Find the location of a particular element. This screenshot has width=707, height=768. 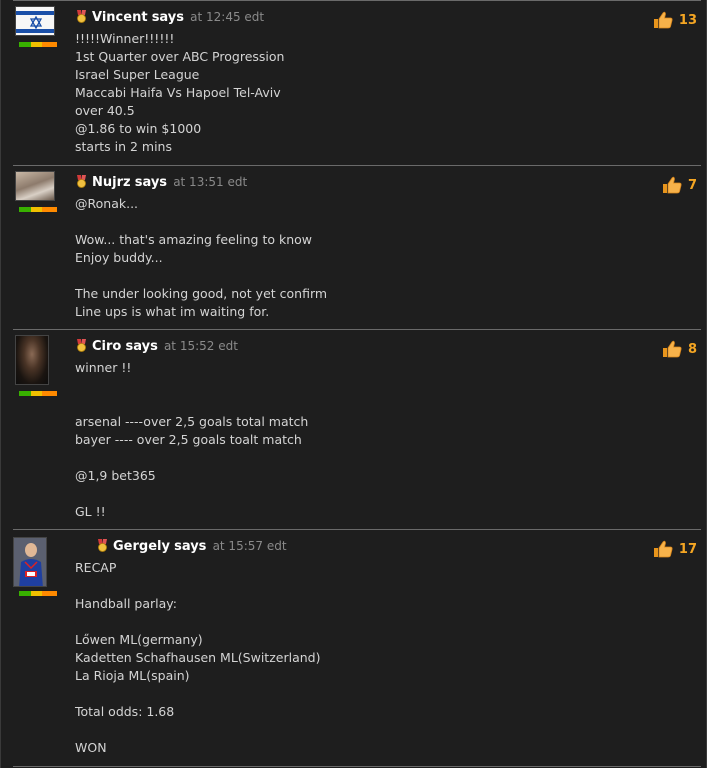

like-count: 8 is located at coordinates (692, 349).